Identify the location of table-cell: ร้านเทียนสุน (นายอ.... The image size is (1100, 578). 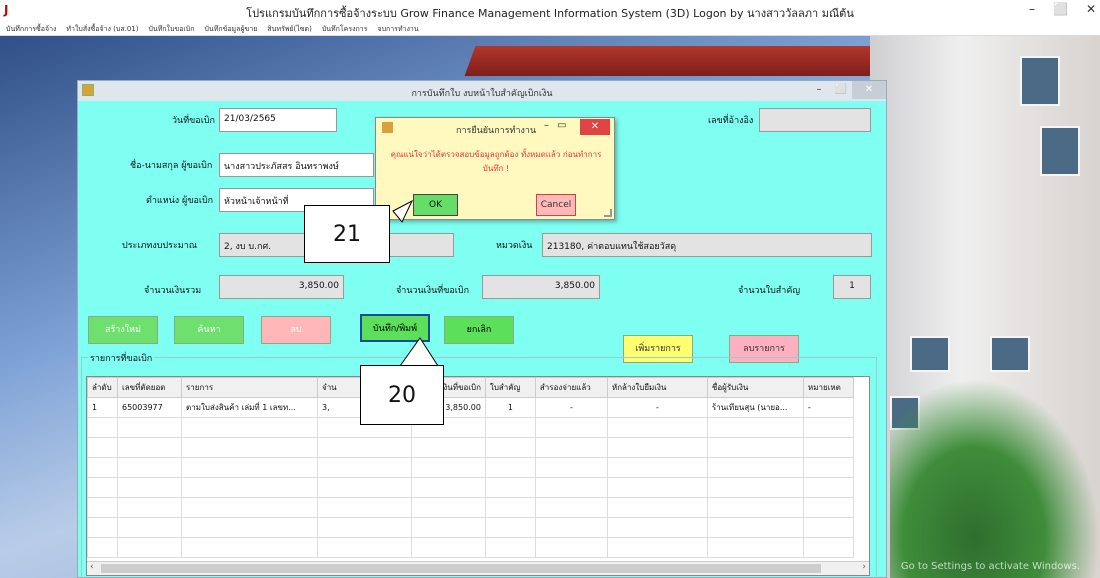
(755, 407).